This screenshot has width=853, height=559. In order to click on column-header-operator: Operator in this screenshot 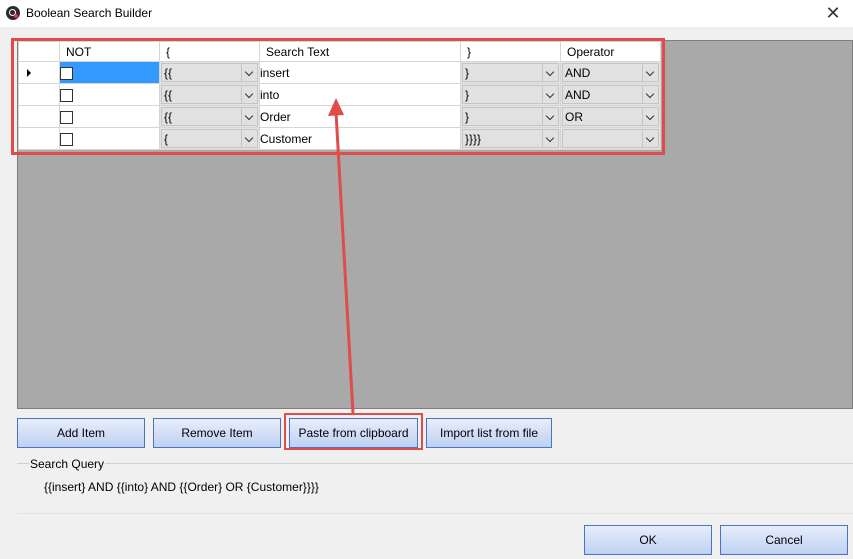, I will do `click(610, 51)`.